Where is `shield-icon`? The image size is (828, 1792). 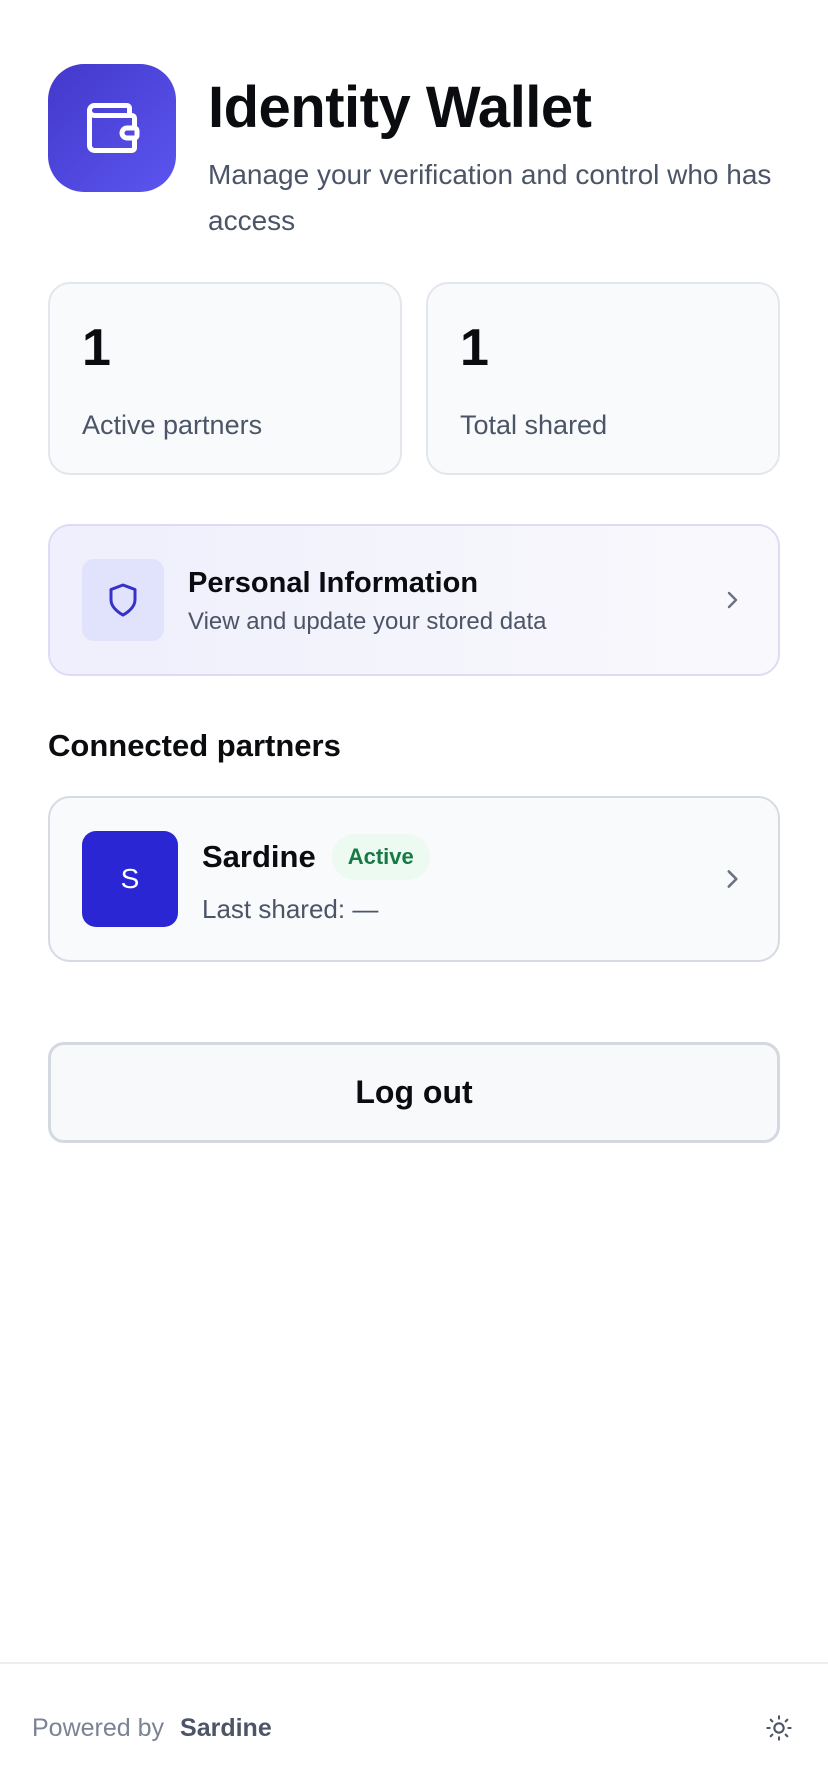
shield-icon is located at coordinates (123, 600).